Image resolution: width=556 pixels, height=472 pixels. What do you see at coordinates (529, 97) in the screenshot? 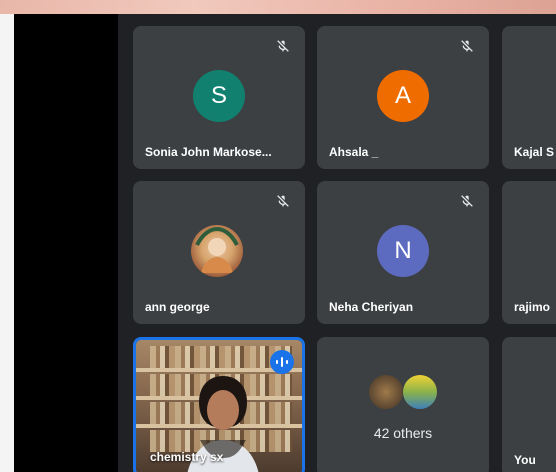
I see `participant-tile-kajal: Kajal S` at bounding box center [529, 97].